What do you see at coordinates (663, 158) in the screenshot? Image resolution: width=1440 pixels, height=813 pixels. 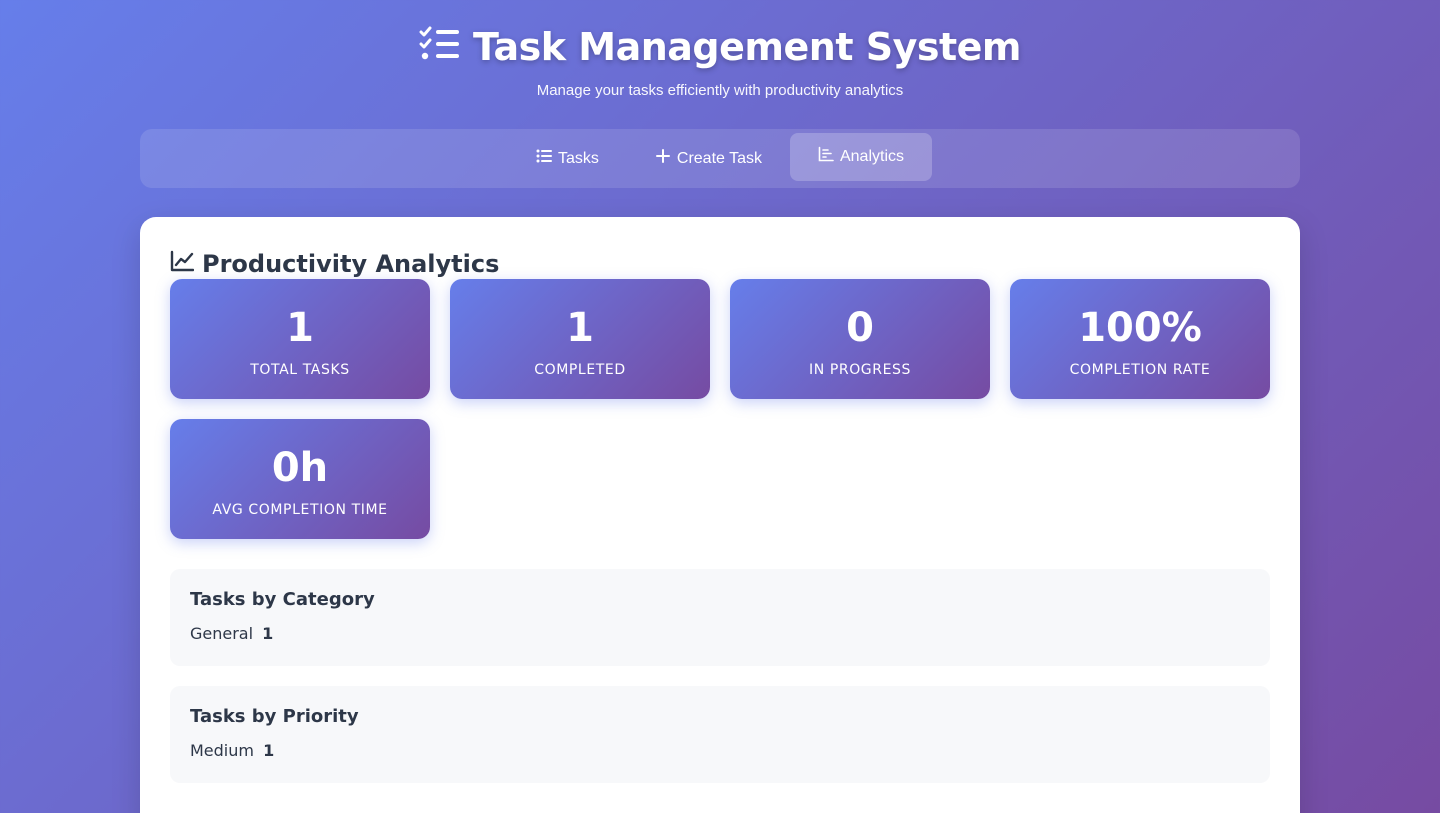 I see `plus-icon` at bounding box center [663, 158].